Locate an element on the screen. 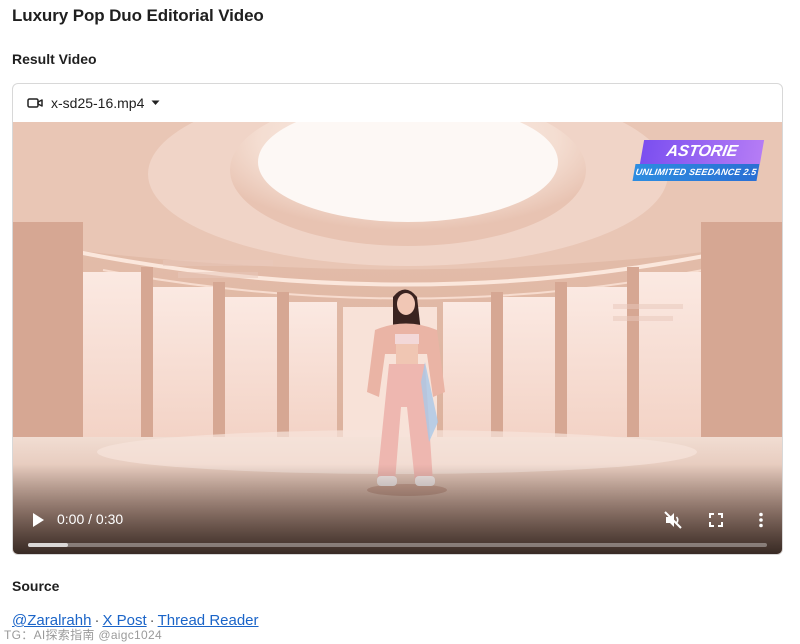 This screenshot has height=644, width=800. video-camera-icon is located at coordinates (35, 103).